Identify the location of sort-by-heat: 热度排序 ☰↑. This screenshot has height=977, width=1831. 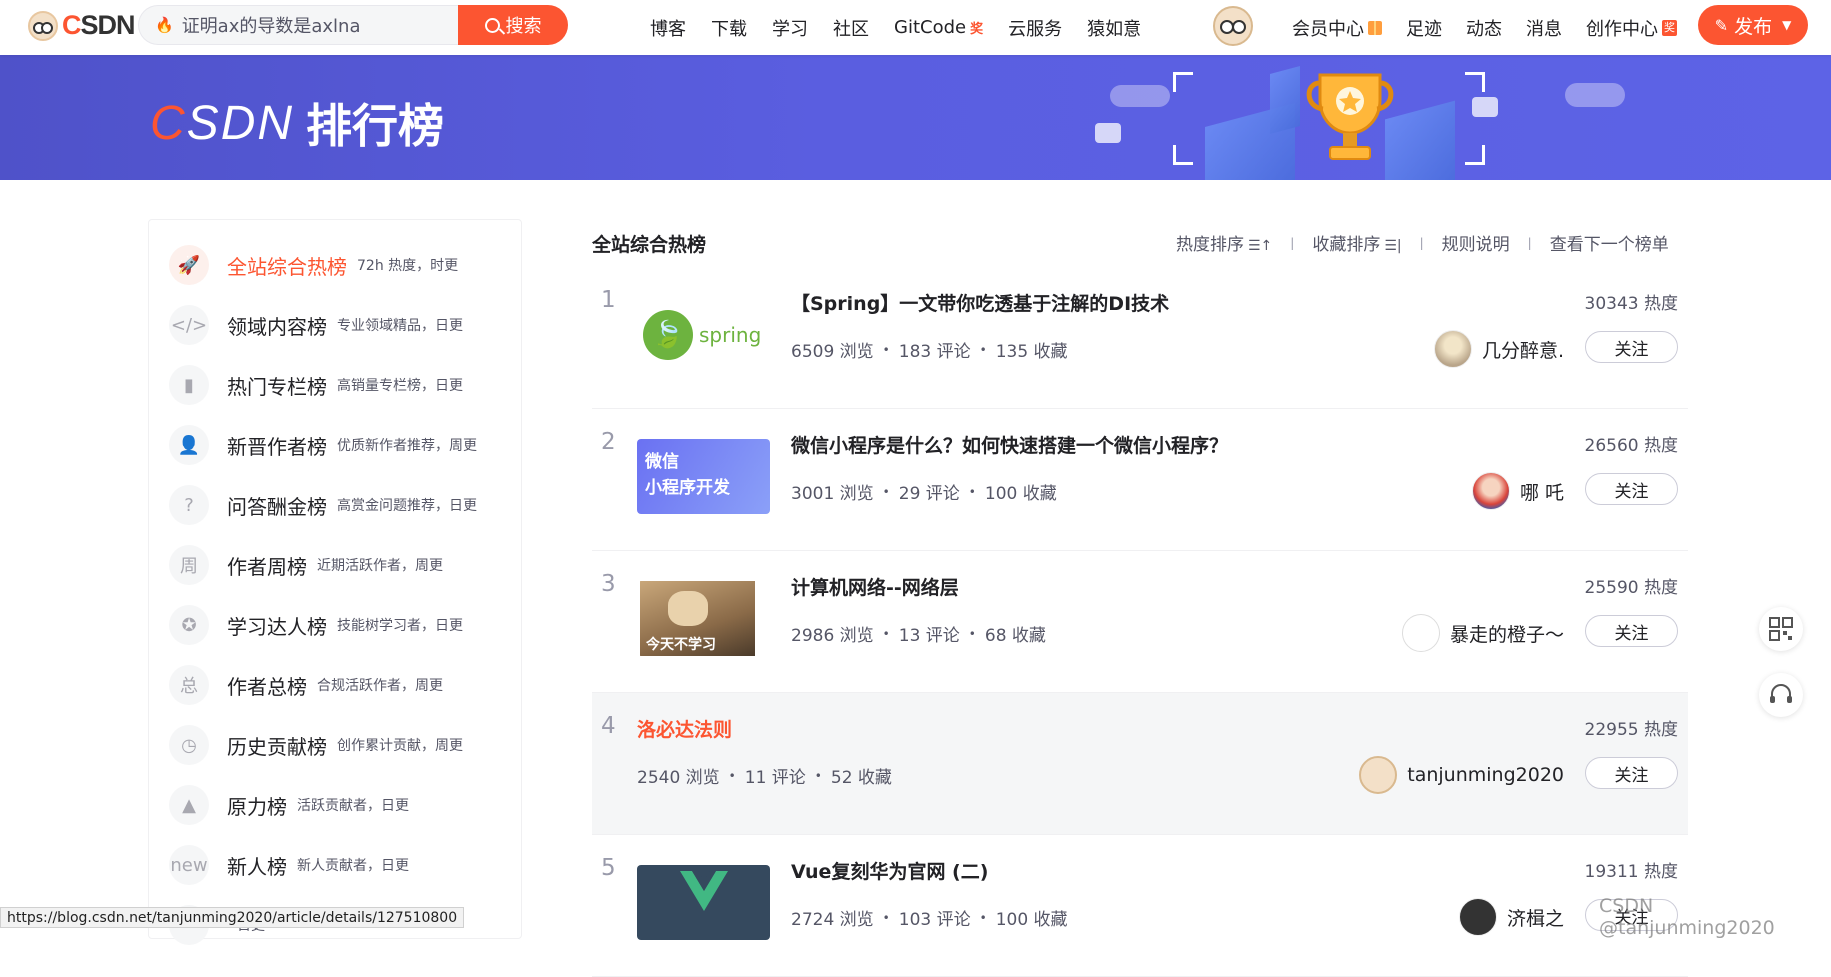
(1224, 242).